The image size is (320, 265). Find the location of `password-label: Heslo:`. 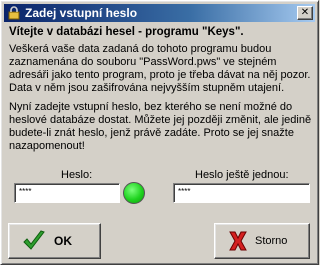

password-label: Heslo: is located at coordinates (77, 175).